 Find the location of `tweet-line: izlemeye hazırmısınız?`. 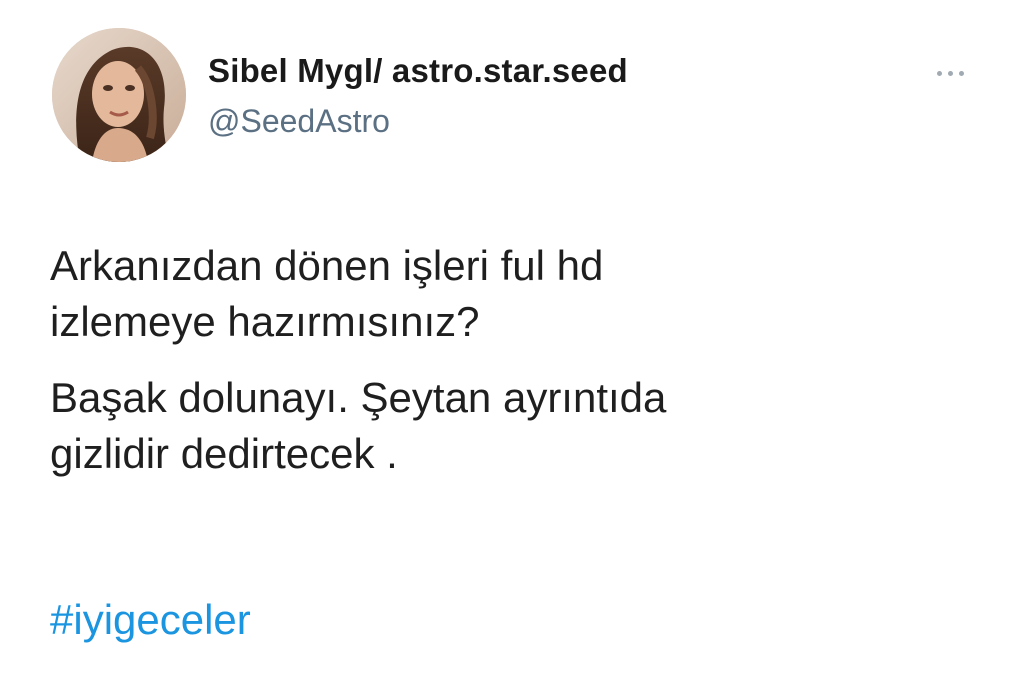

tweet-line: izlemeye hazırmısınız? is located at coordinates (265, 321).